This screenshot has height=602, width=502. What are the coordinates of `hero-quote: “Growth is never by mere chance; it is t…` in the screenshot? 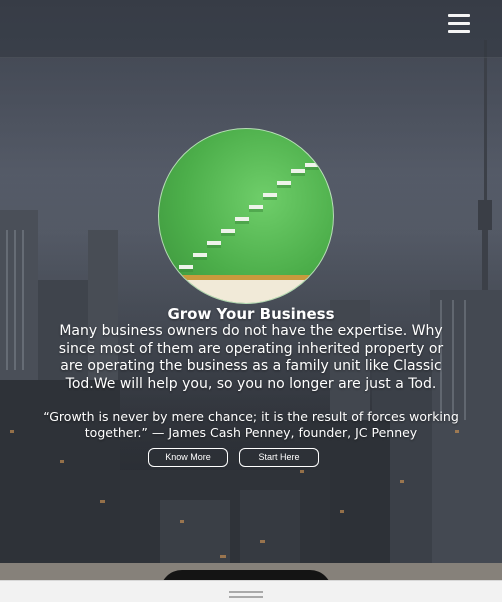 It's located at (251, 424).